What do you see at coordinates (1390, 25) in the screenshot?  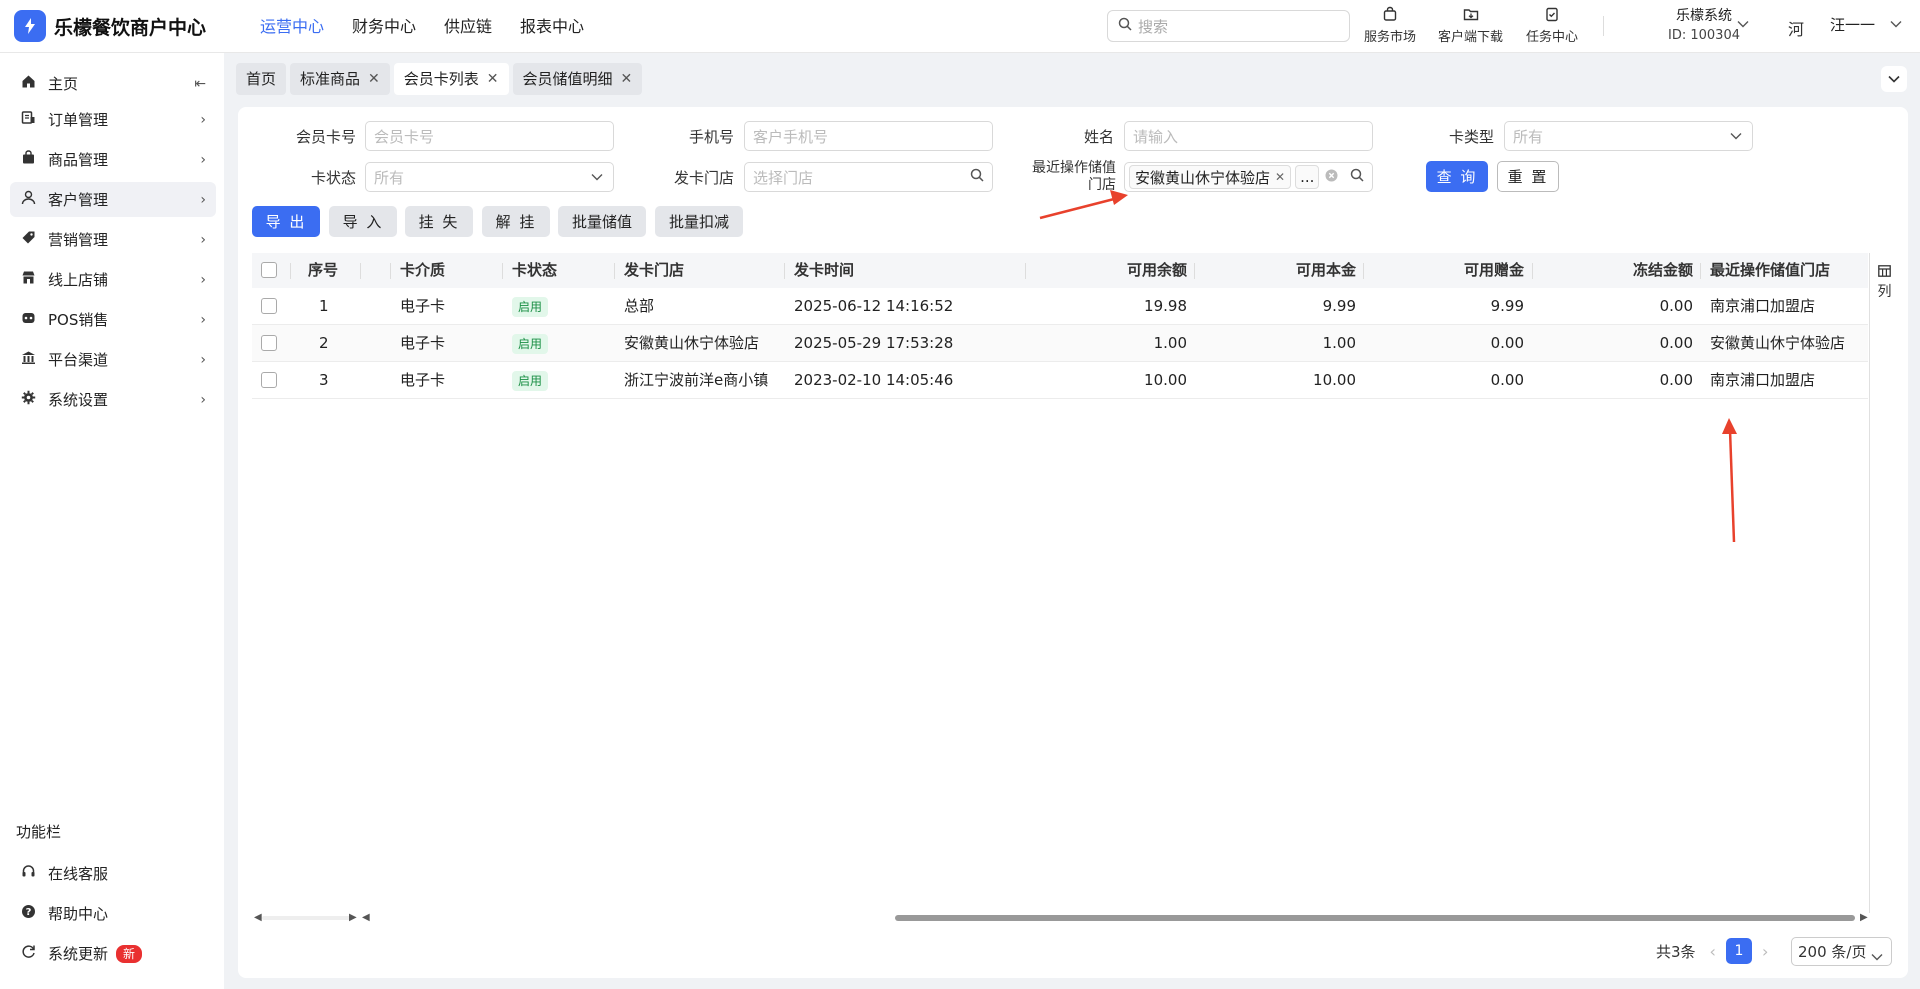 I see `service-market-button: 服务市场` at bounding box center [1390, 25].